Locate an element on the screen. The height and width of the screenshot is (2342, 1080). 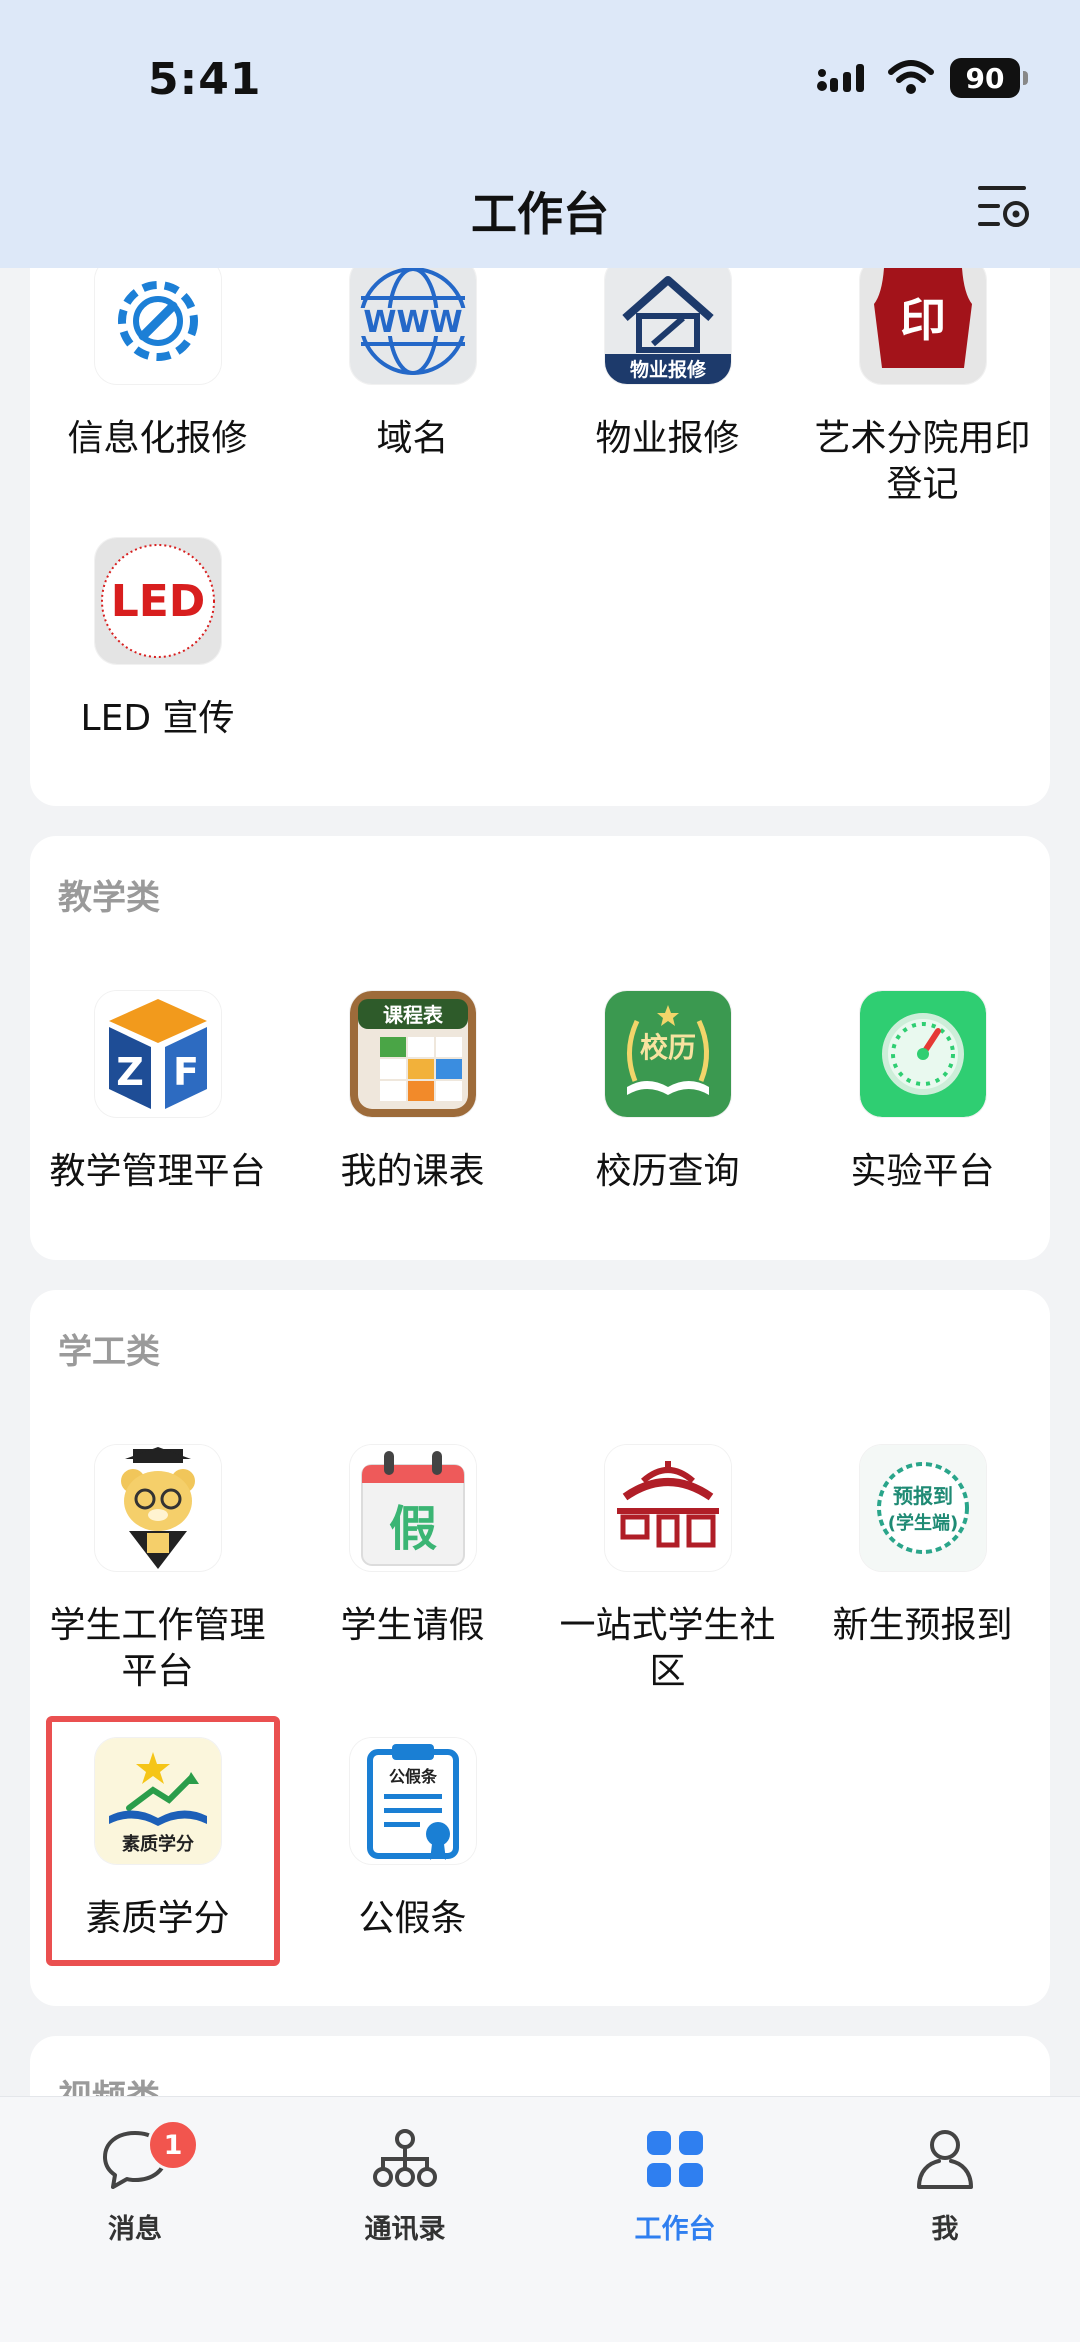
app-student-community: 一站式学生社区 is located at coordinates (667, 1570).